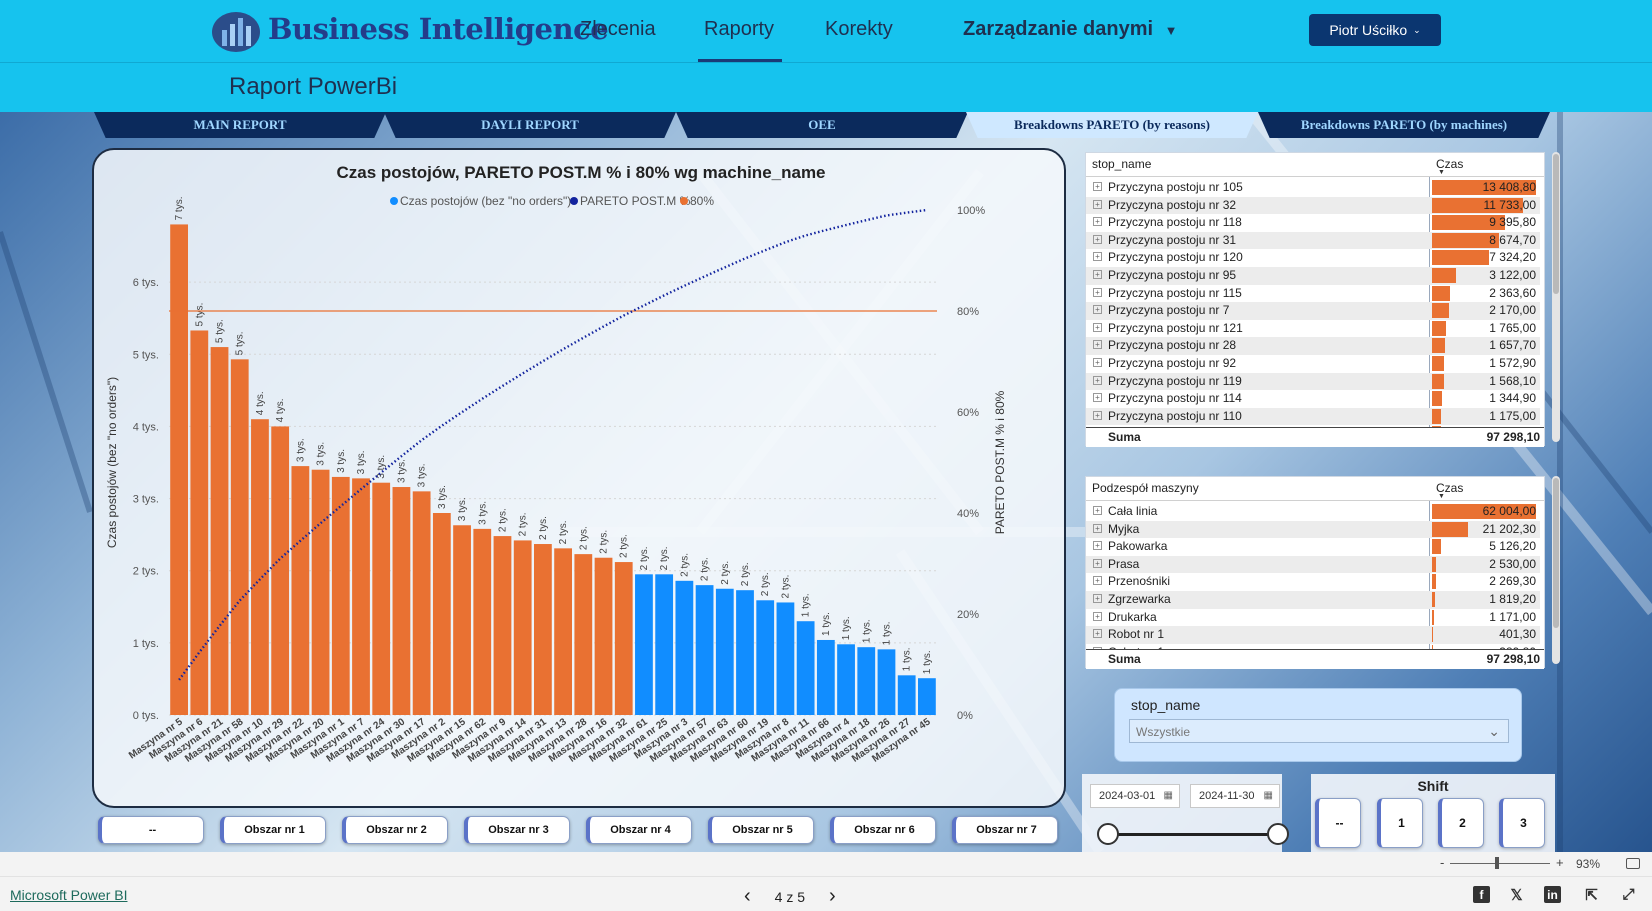  I want to click on nav-korekty: Korekty, so click(859, 29).